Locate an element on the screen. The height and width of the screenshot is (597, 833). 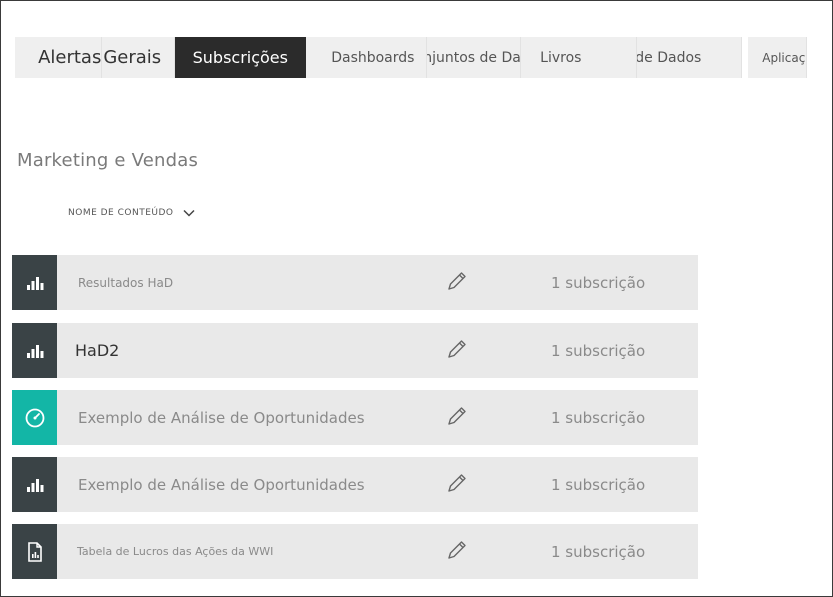
tab-livros: Livros is located at coordinates (579, 57).